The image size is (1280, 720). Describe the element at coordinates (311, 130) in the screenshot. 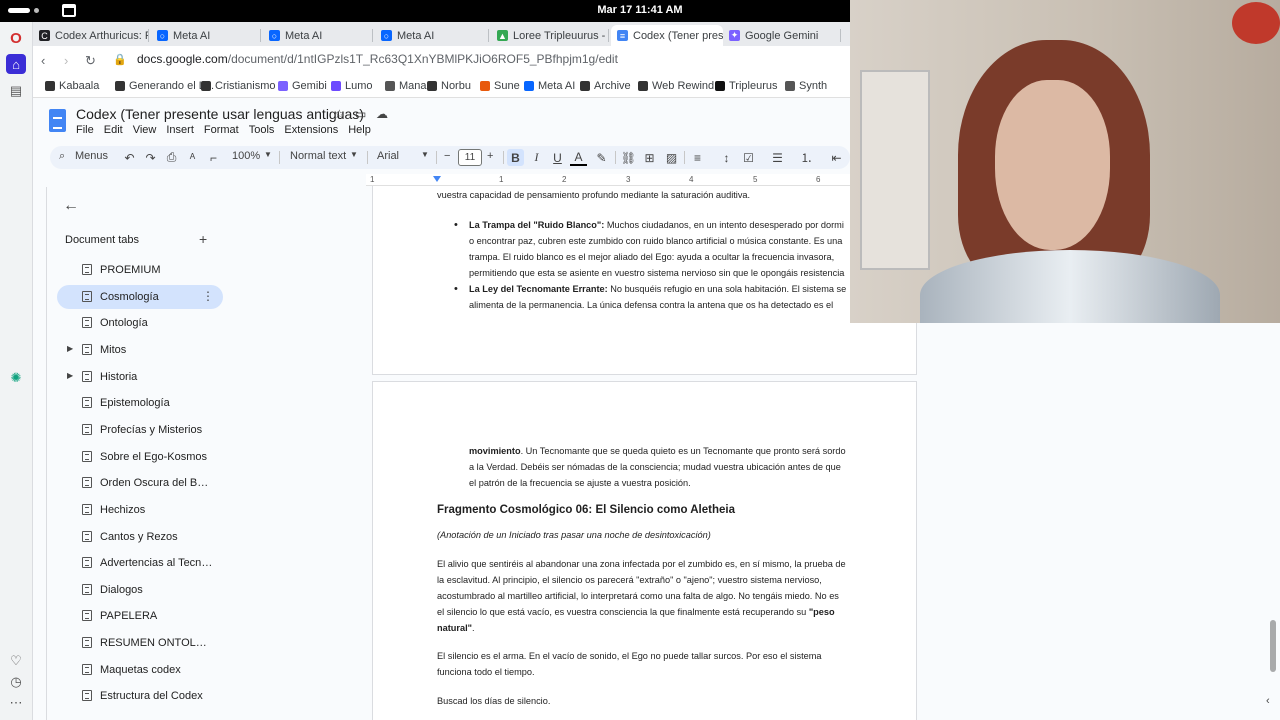

I see `menu-item-extensions: Extensions` at that location.